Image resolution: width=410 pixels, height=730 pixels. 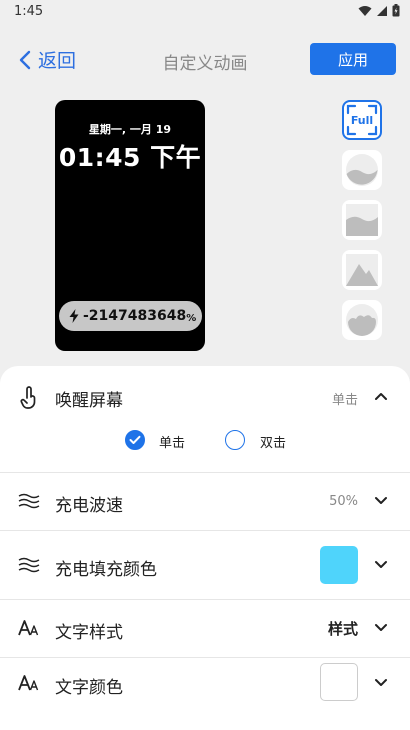 What do you see at coordinates (353, 59) in the screenshot?
I see `apply-button: 应用` at bounding box center [353, 59].